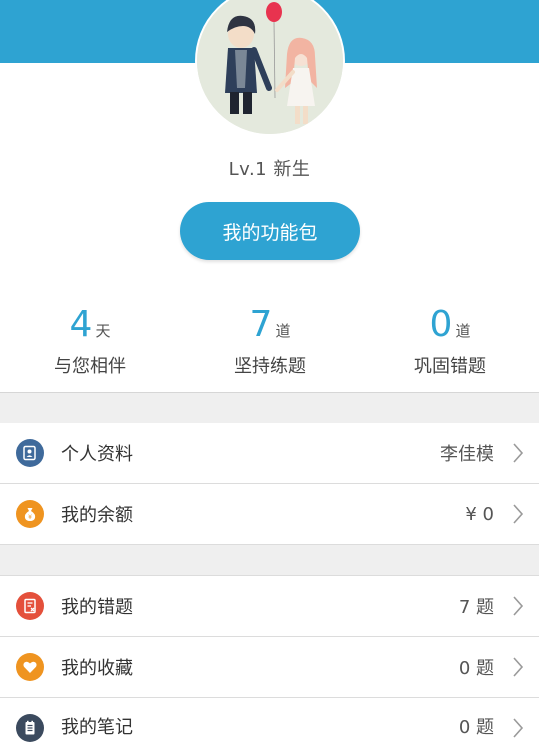 This screenshot has width=539, height=754. I want to click on avatar, so click(270, 68).